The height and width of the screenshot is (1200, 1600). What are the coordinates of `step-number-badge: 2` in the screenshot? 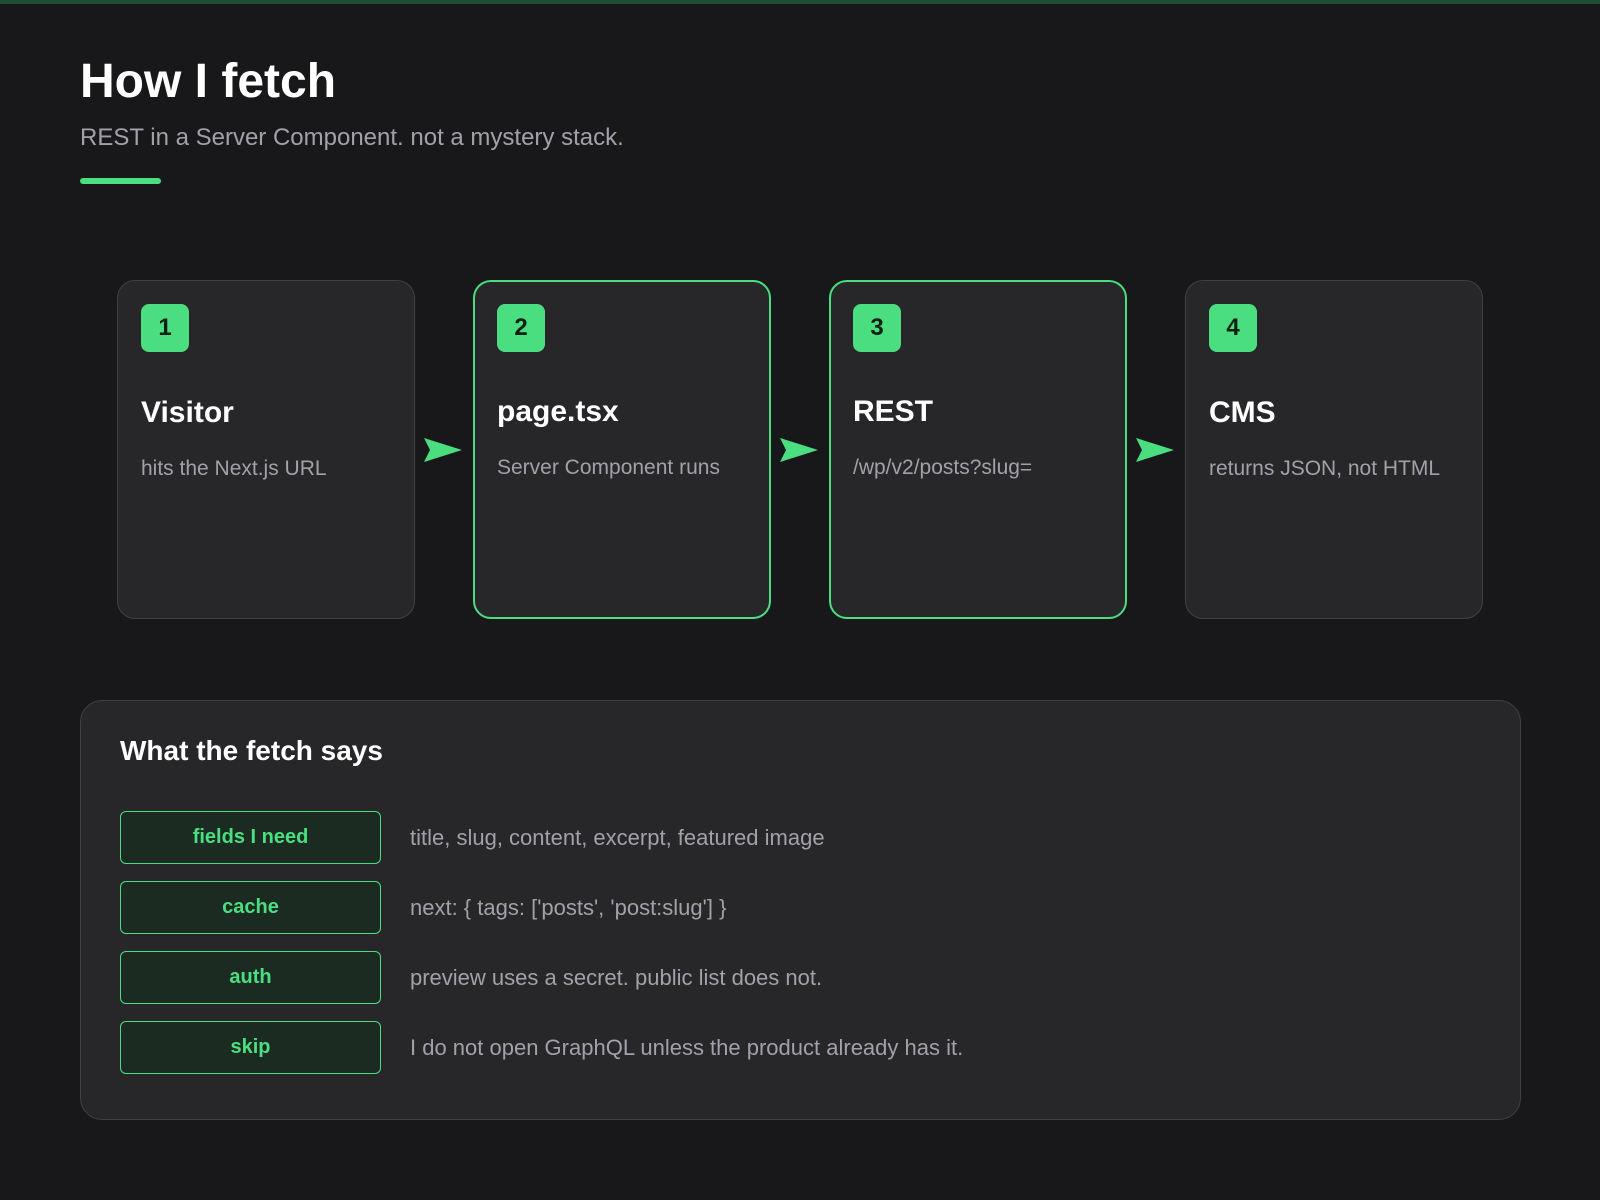 It's located at (521, 328).